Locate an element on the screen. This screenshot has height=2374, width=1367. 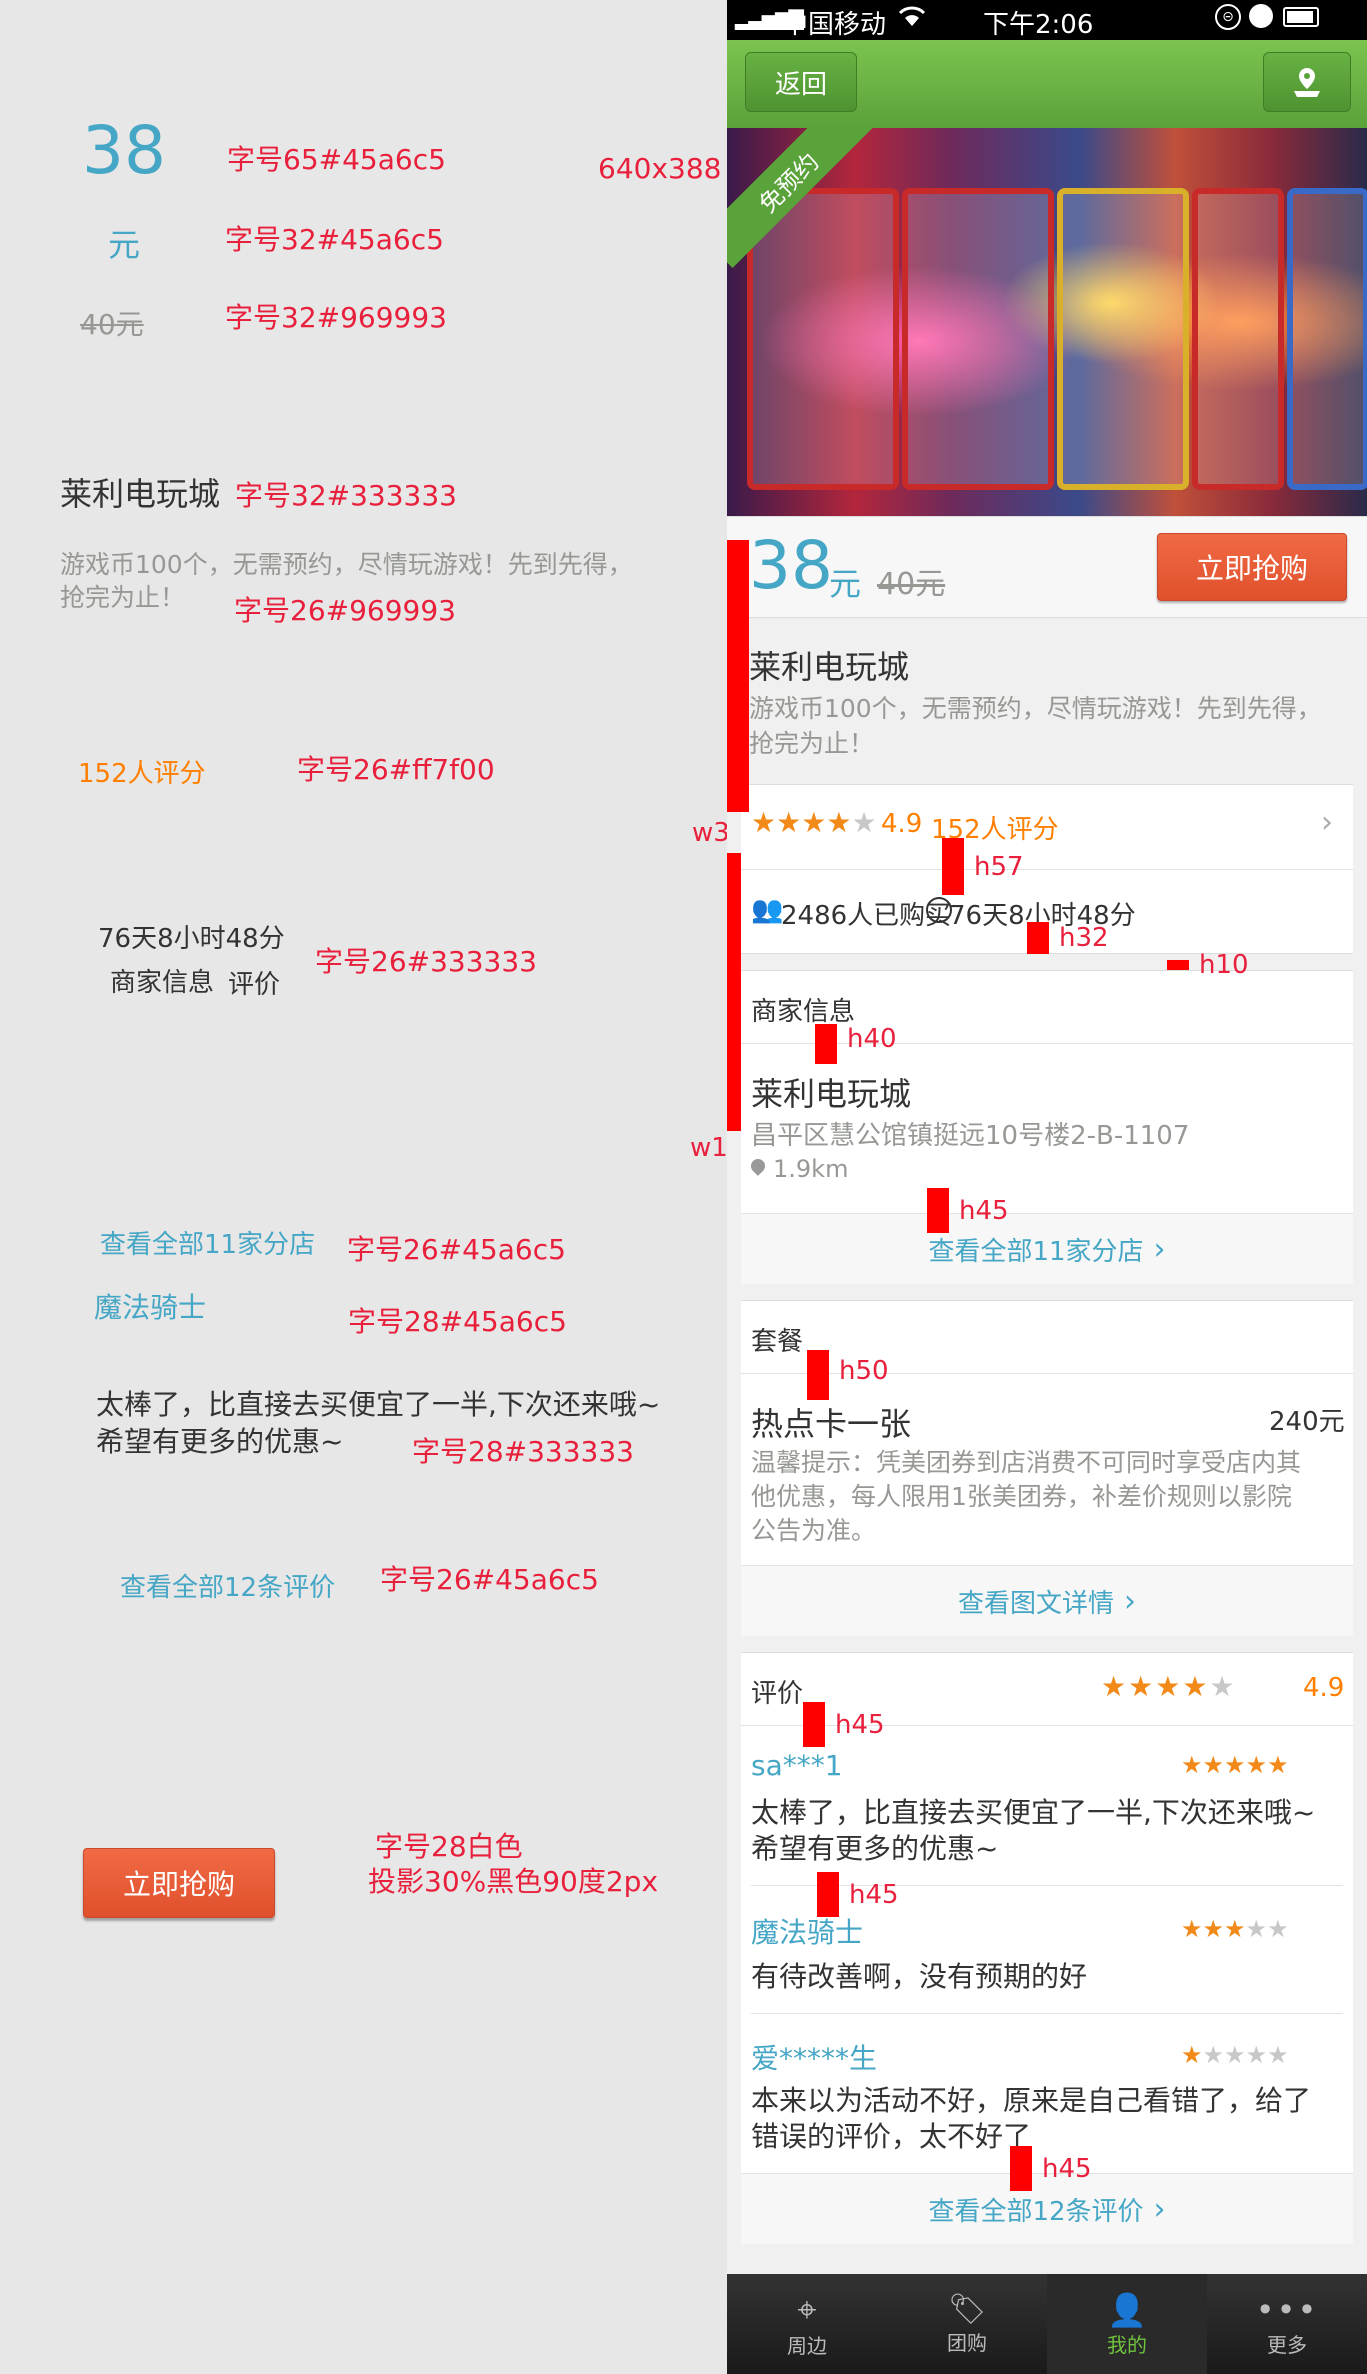
tab-nearby: ⌖ 周边 is located at coordinates (807, 2324).